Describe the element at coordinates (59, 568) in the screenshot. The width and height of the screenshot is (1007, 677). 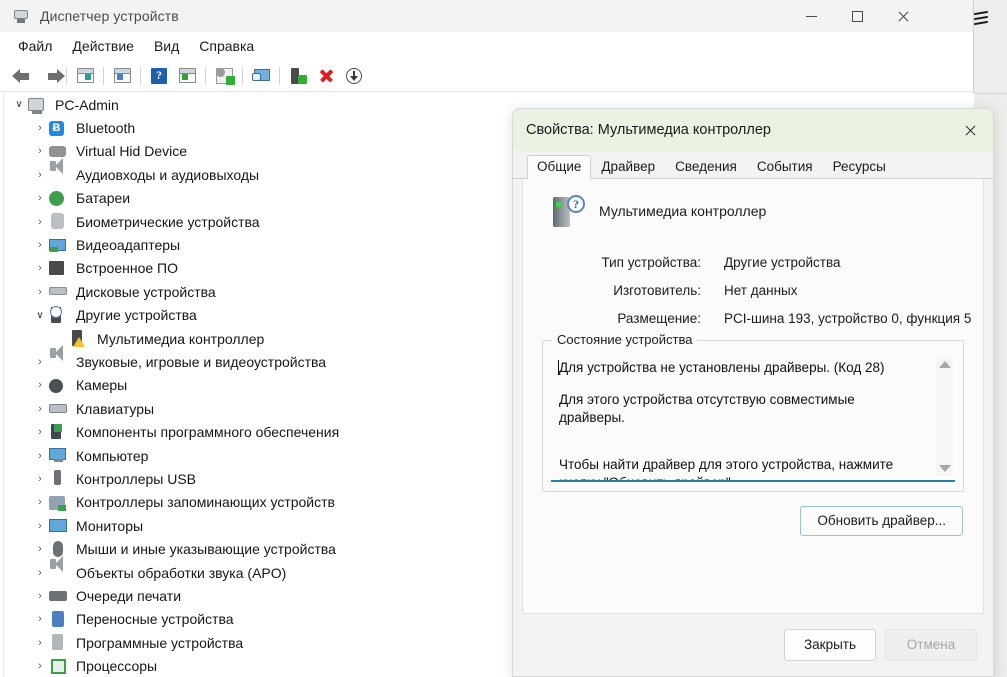
I see `audio-processing-icon` at that location.